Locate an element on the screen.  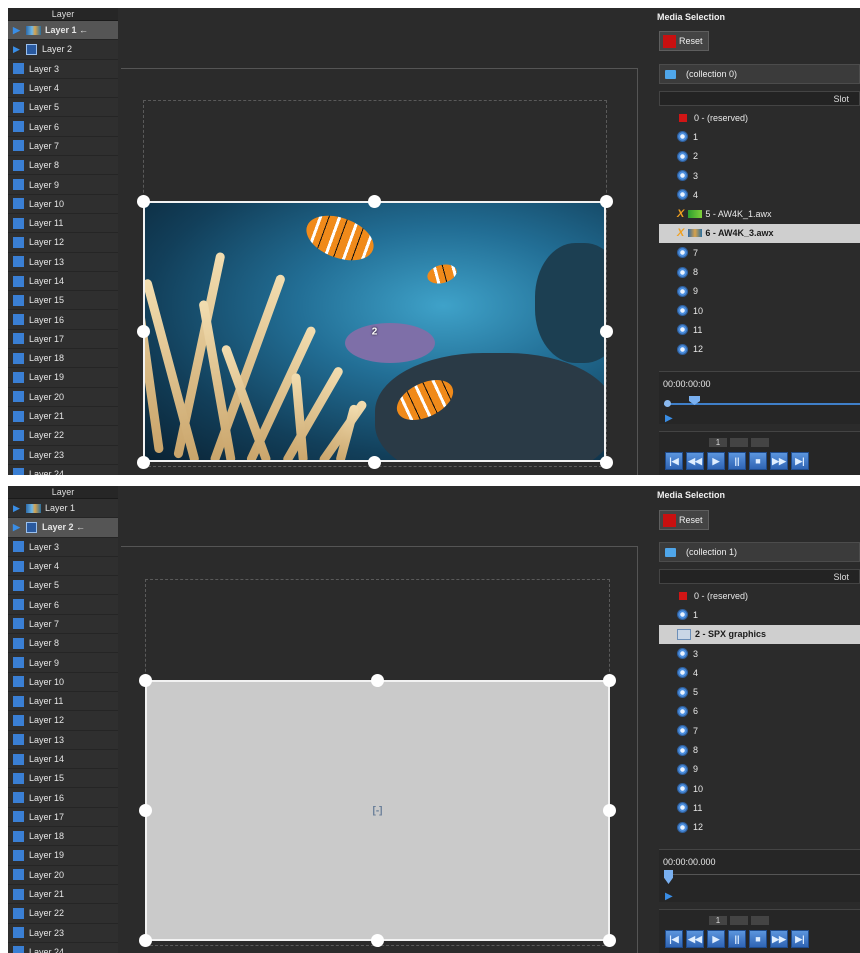
slot-item-5: X 5 - AW4K_1.awx is located at coordinates (759, 213).